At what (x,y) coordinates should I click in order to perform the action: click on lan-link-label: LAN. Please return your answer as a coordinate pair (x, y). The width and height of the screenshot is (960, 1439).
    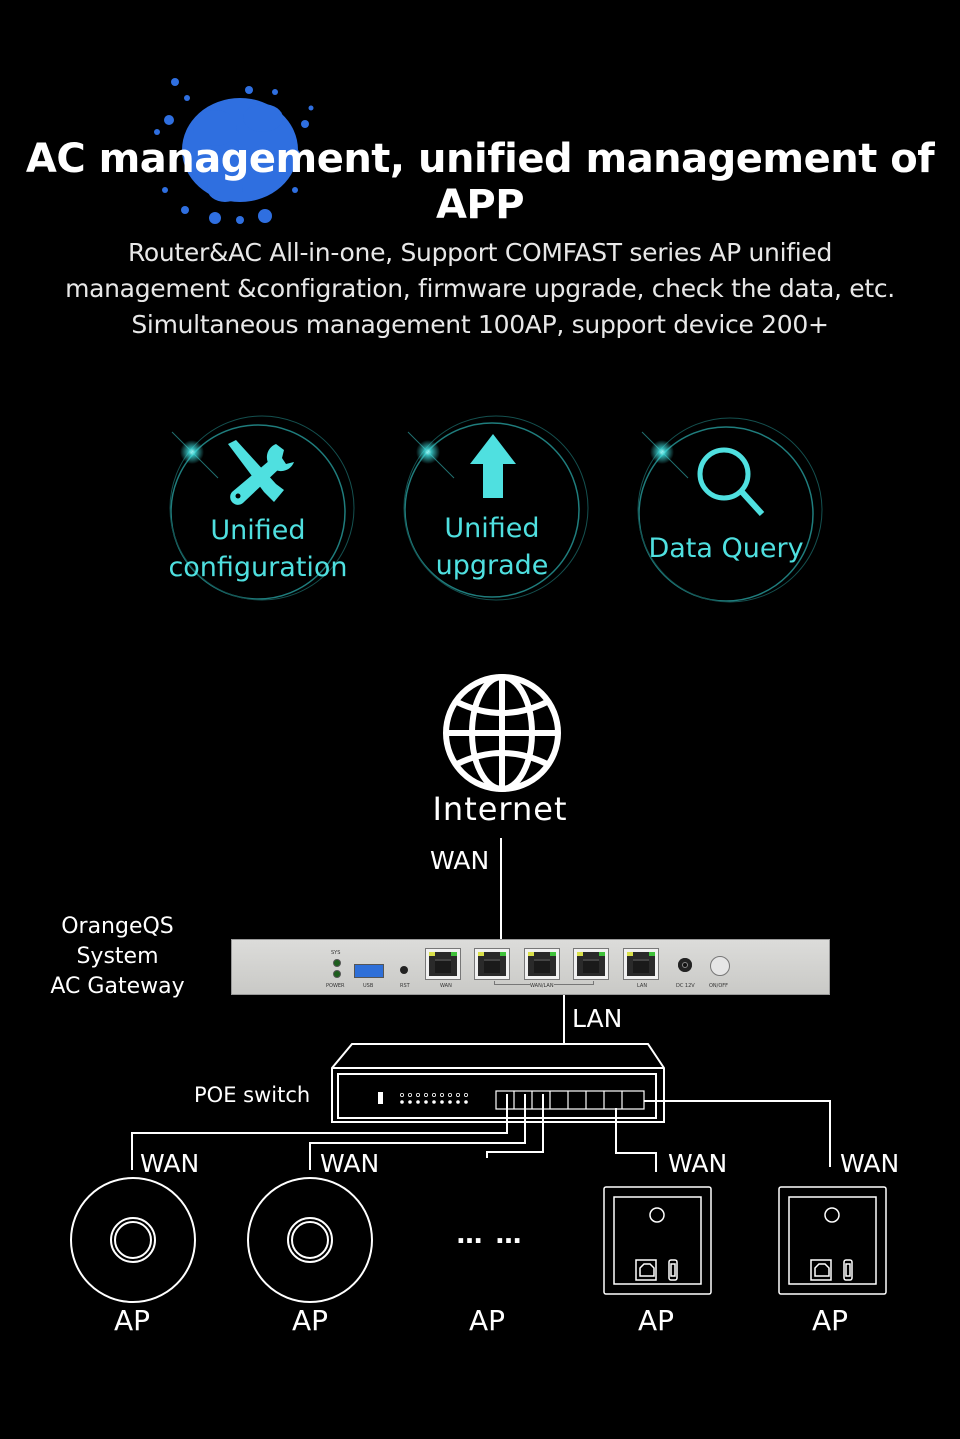
    Looking at the image, I should click on (597, 1018).